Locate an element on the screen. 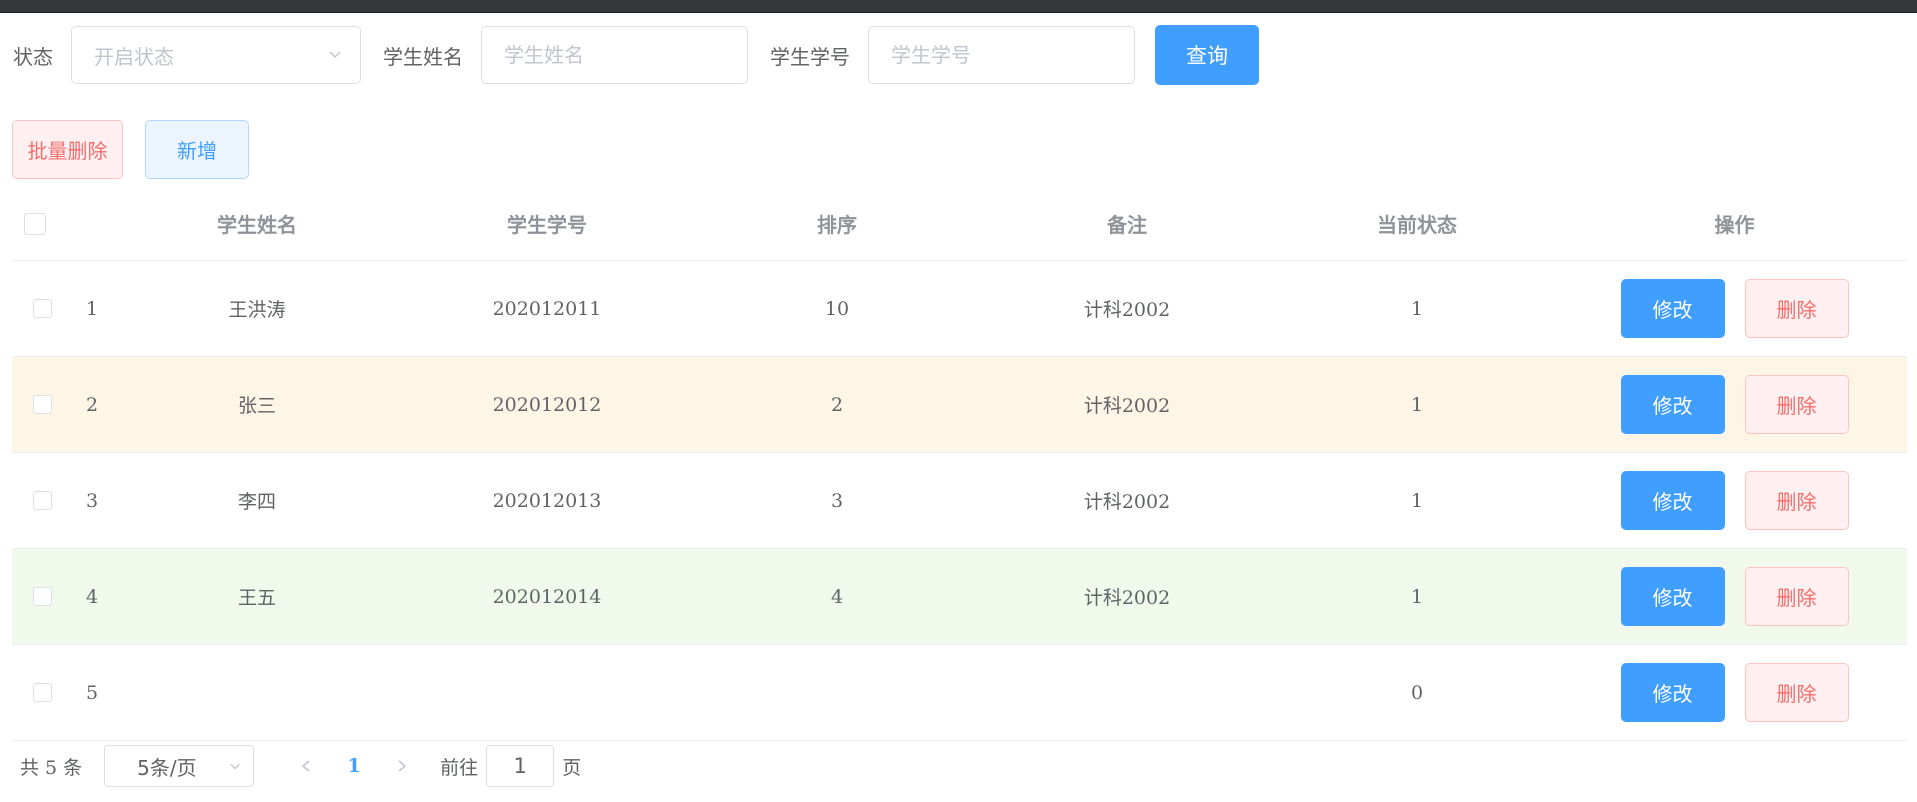  page-number-current: 1 is located at coordinates (354, 766).